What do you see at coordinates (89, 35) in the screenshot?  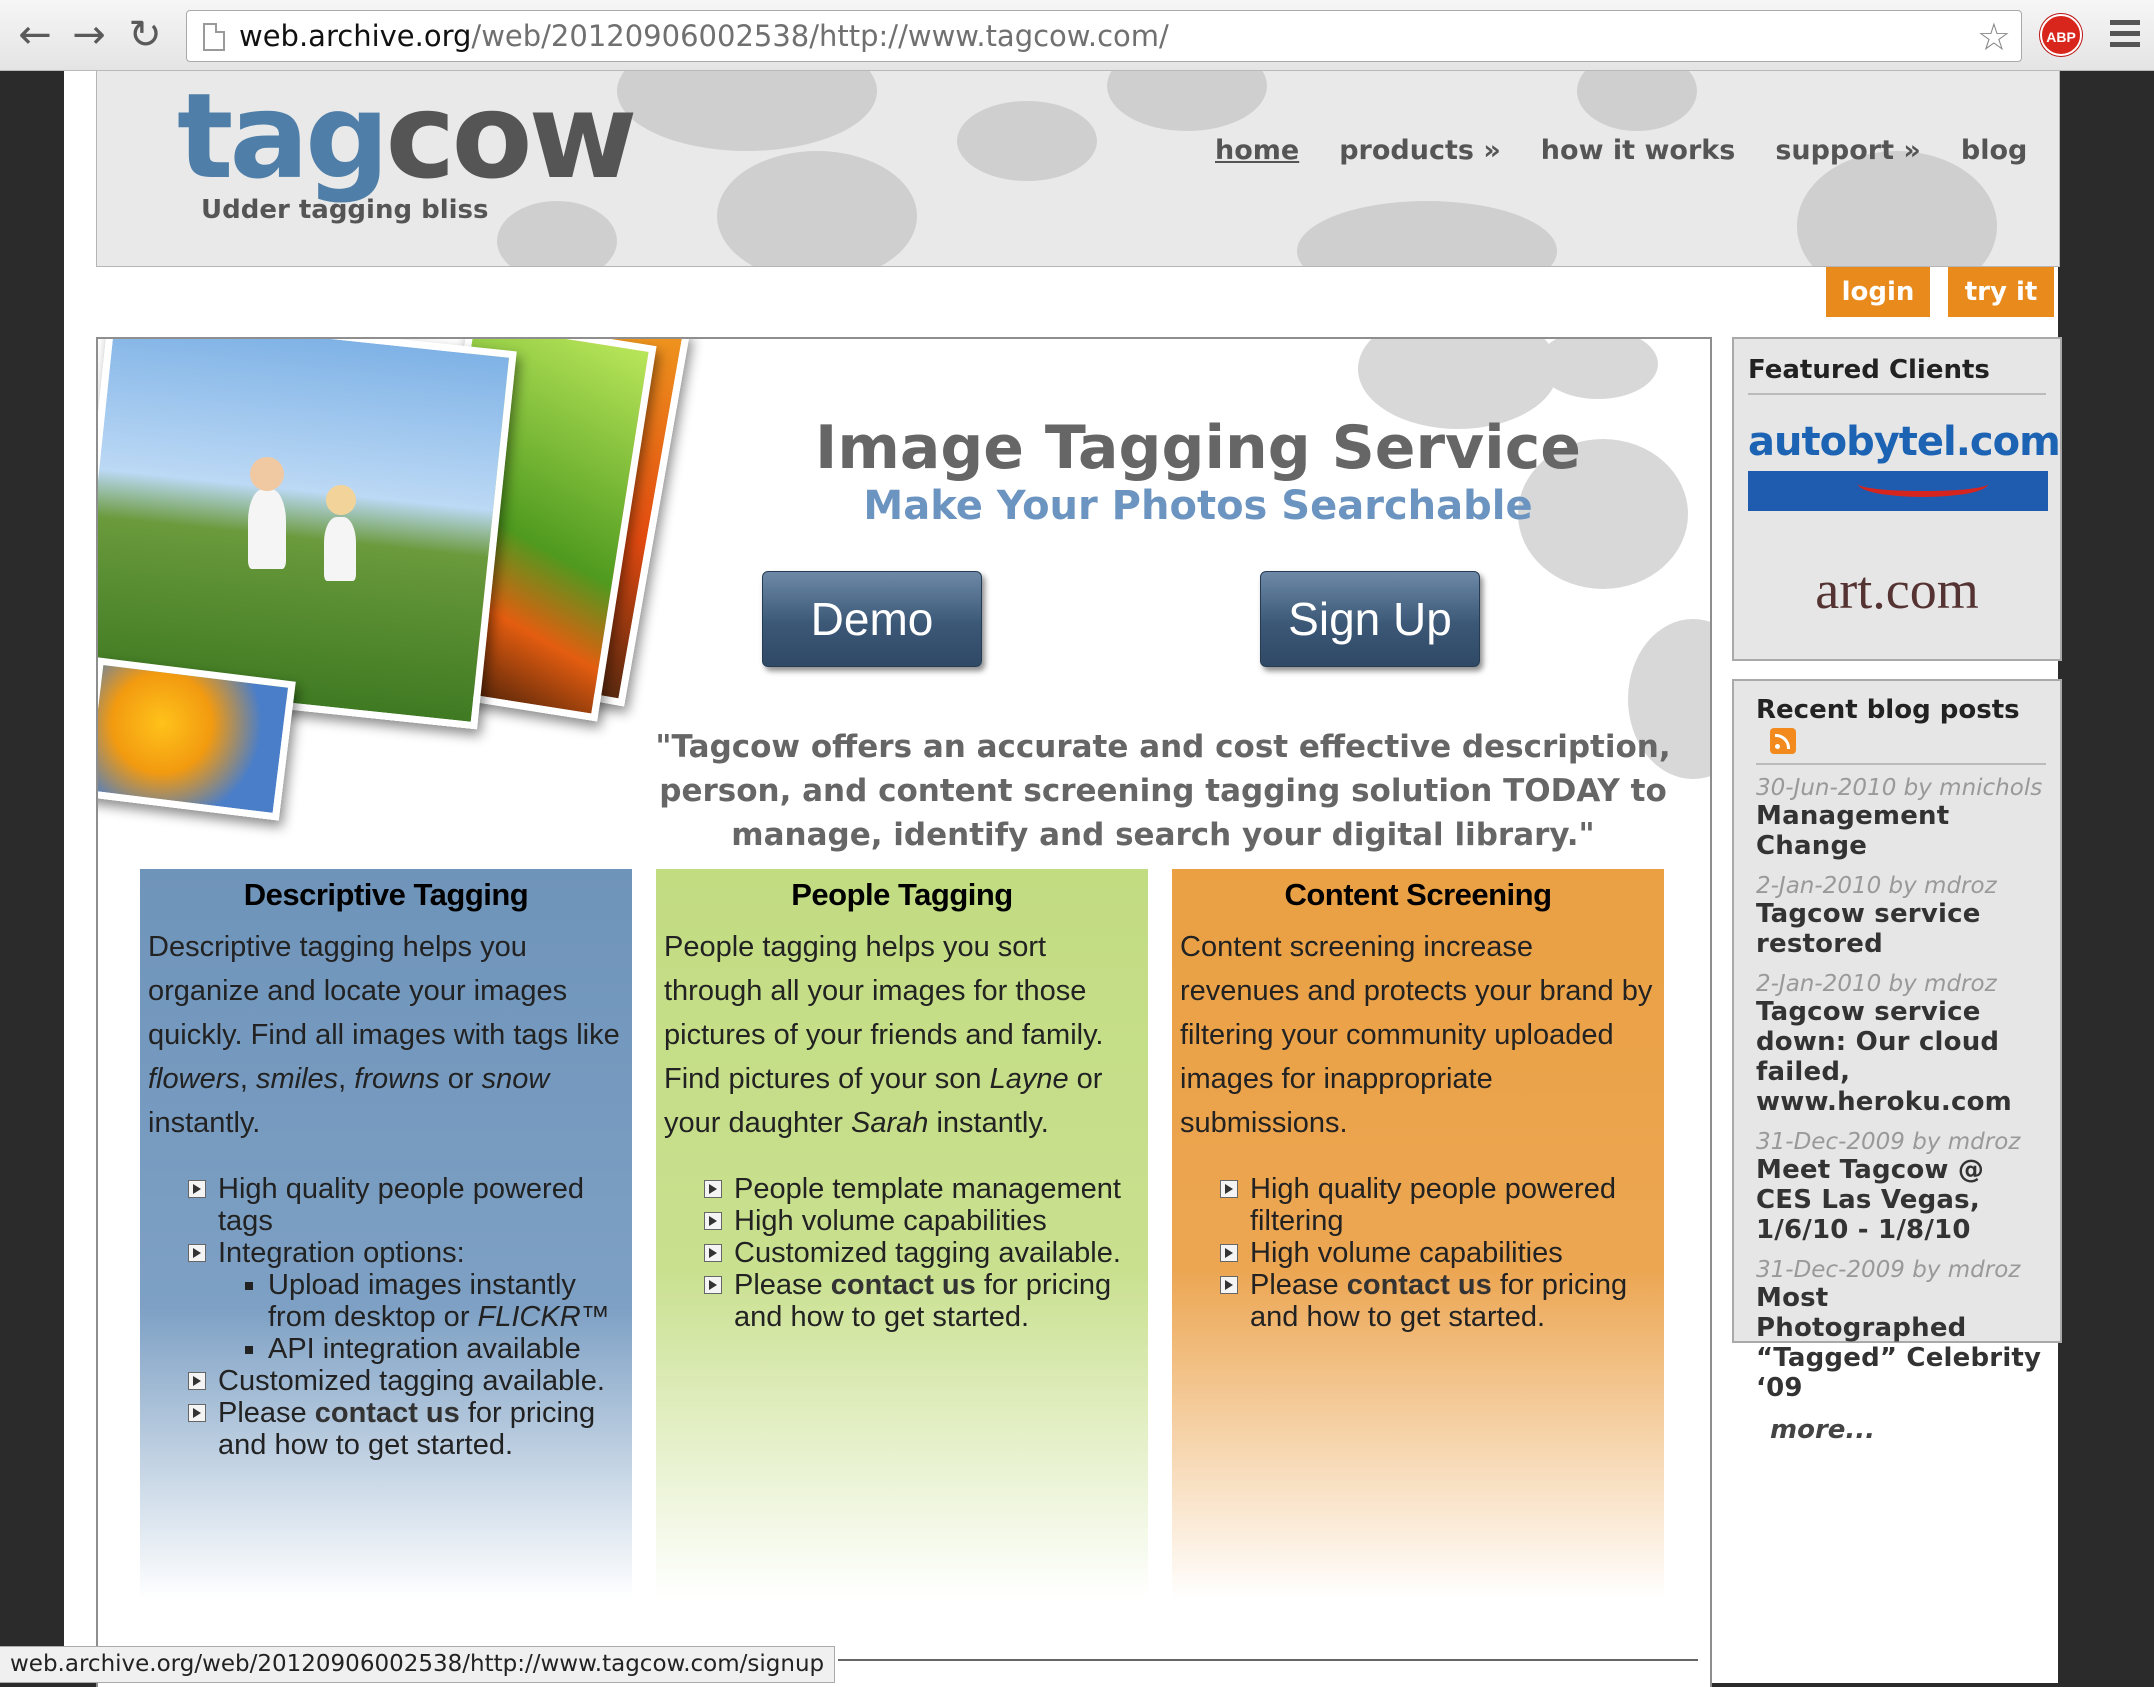 I see `arrow-right-icon: →` at bounding box center [89, 35].